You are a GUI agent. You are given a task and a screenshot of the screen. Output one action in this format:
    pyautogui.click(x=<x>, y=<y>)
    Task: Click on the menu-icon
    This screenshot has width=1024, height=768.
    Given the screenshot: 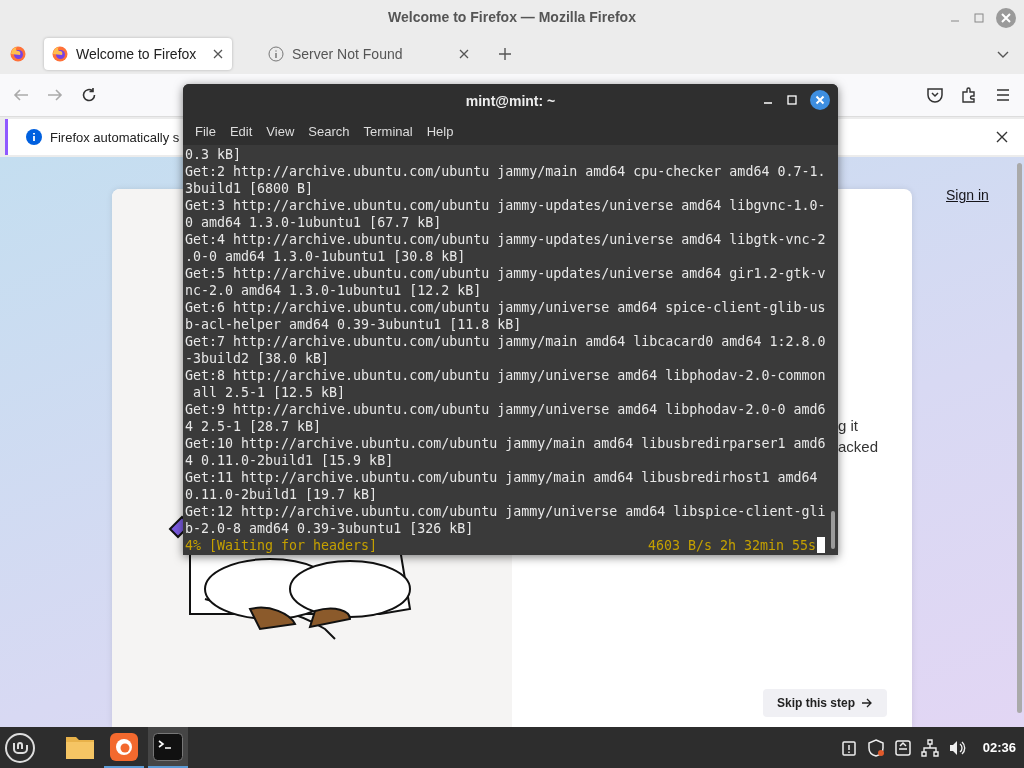 What is the action you would take?
    pyautogui.click(x=1003, y=95)
    